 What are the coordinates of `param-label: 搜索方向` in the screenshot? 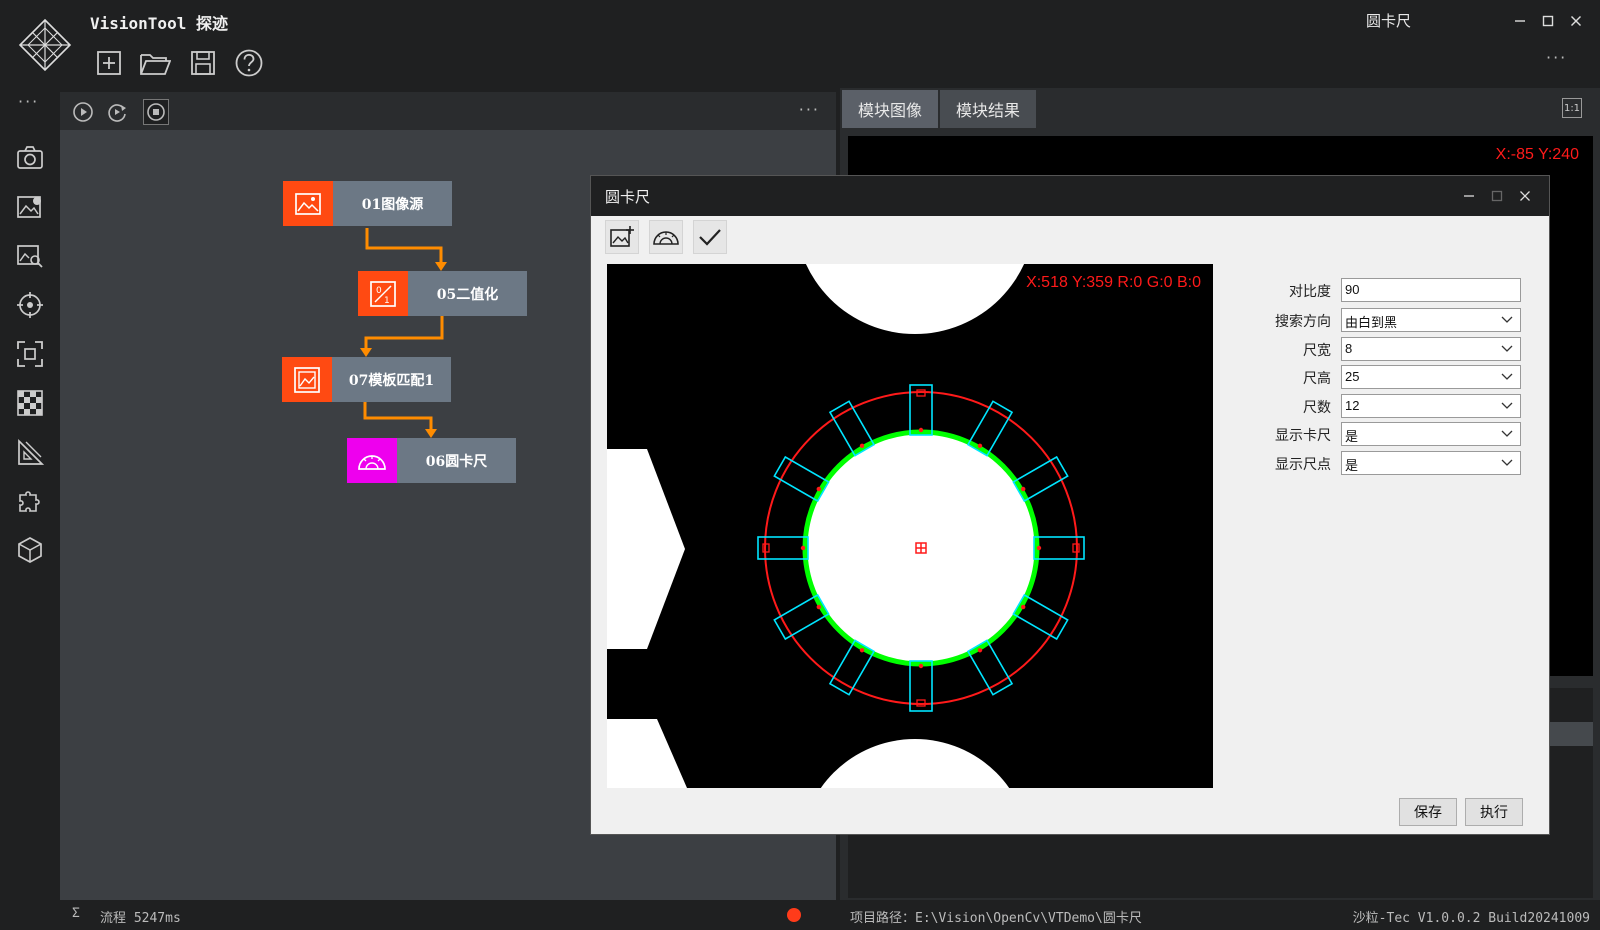 It's located at (1303, 322).